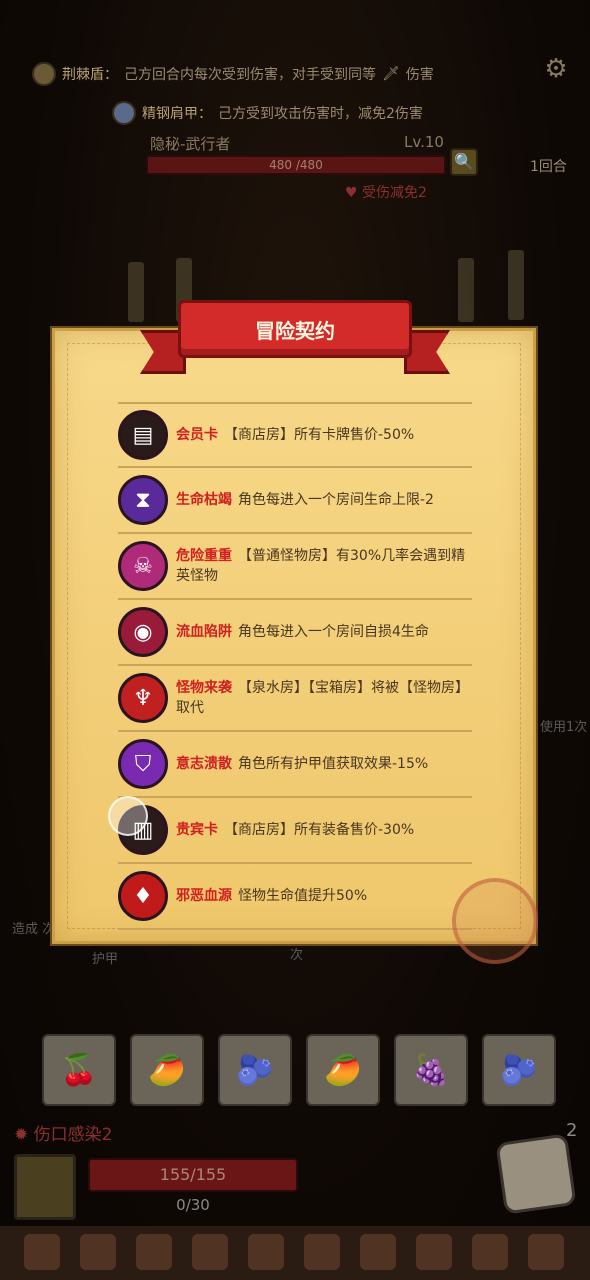 The width and height of the screenshot is (590, 1280). Describe the element at coordinates (386, 193) in the screenshot. I see `damage-reduce-status: ♥ 受伤减免2` at that location.